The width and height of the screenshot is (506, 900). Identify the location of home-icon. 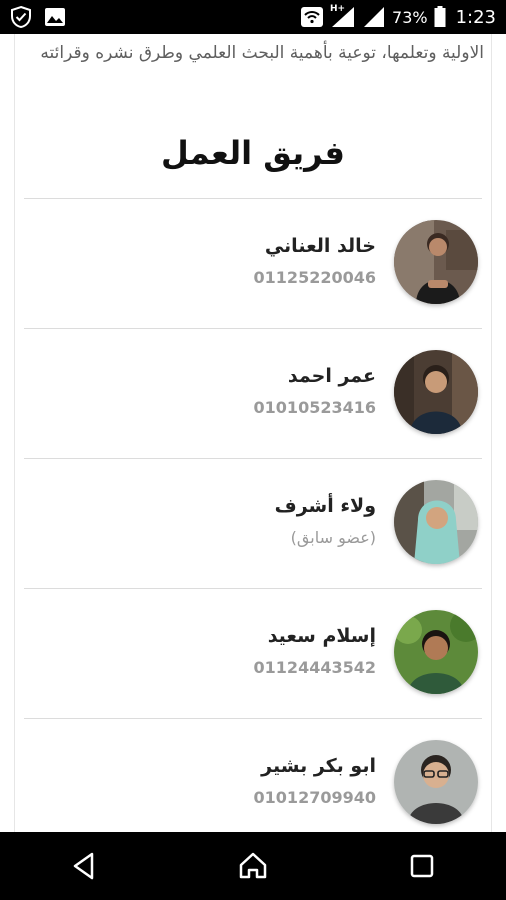
(253, 865).